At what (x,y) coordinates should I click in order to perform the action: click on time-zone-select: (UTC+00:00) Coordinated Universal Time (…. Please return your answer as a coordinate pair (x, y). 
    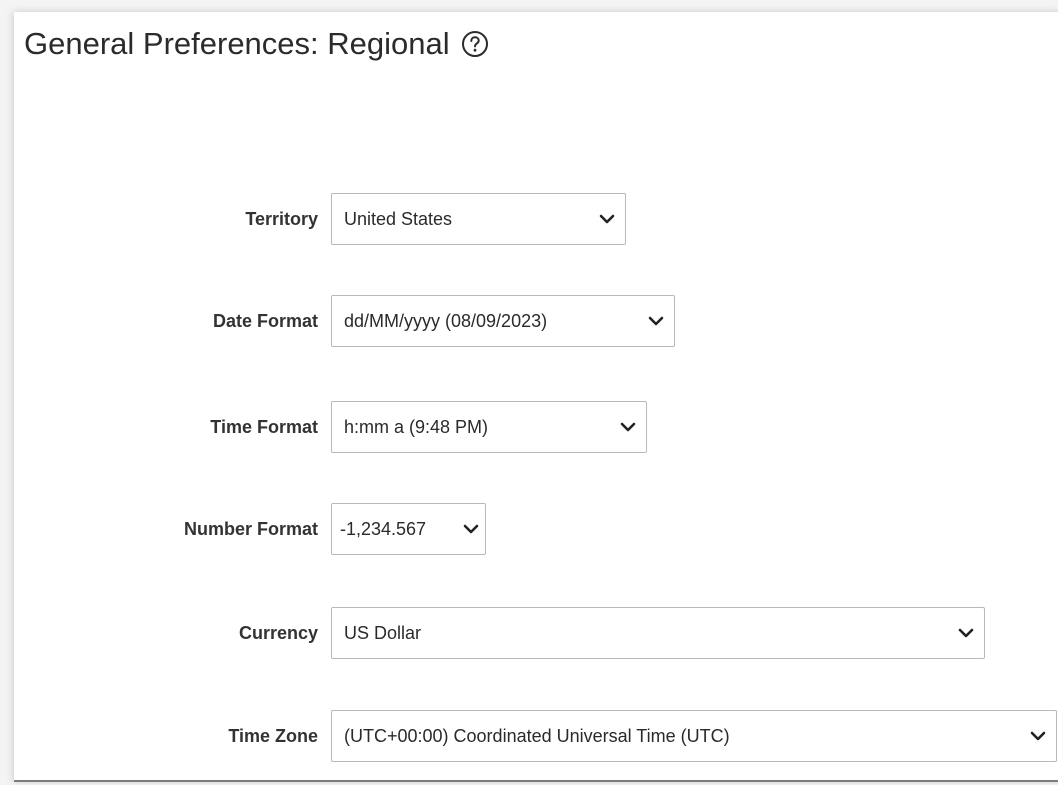
    Looking at the image, I should click on (694, 736).